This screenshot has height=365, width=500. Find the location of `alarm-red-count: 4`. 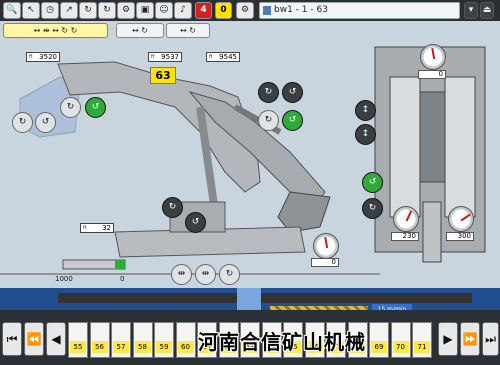

alarm-red-count: 4 is located at coordinates (203, 10).